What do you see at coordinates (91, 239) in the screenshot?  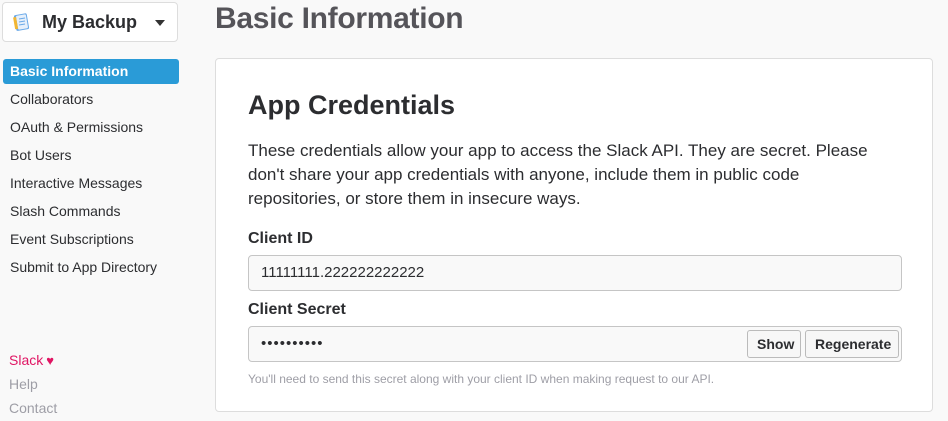 I see `sidebar-item-event-subscriptions: Event Subscriptions` at bounding box center [91, 239].